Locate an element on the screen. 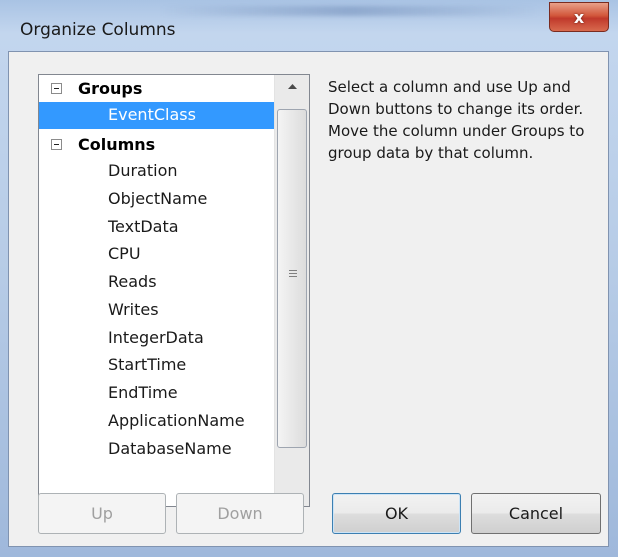 The height and width of the screenshot is (557, 618). tree-item-endtime: EndTime is located at coordinates (156, 393).